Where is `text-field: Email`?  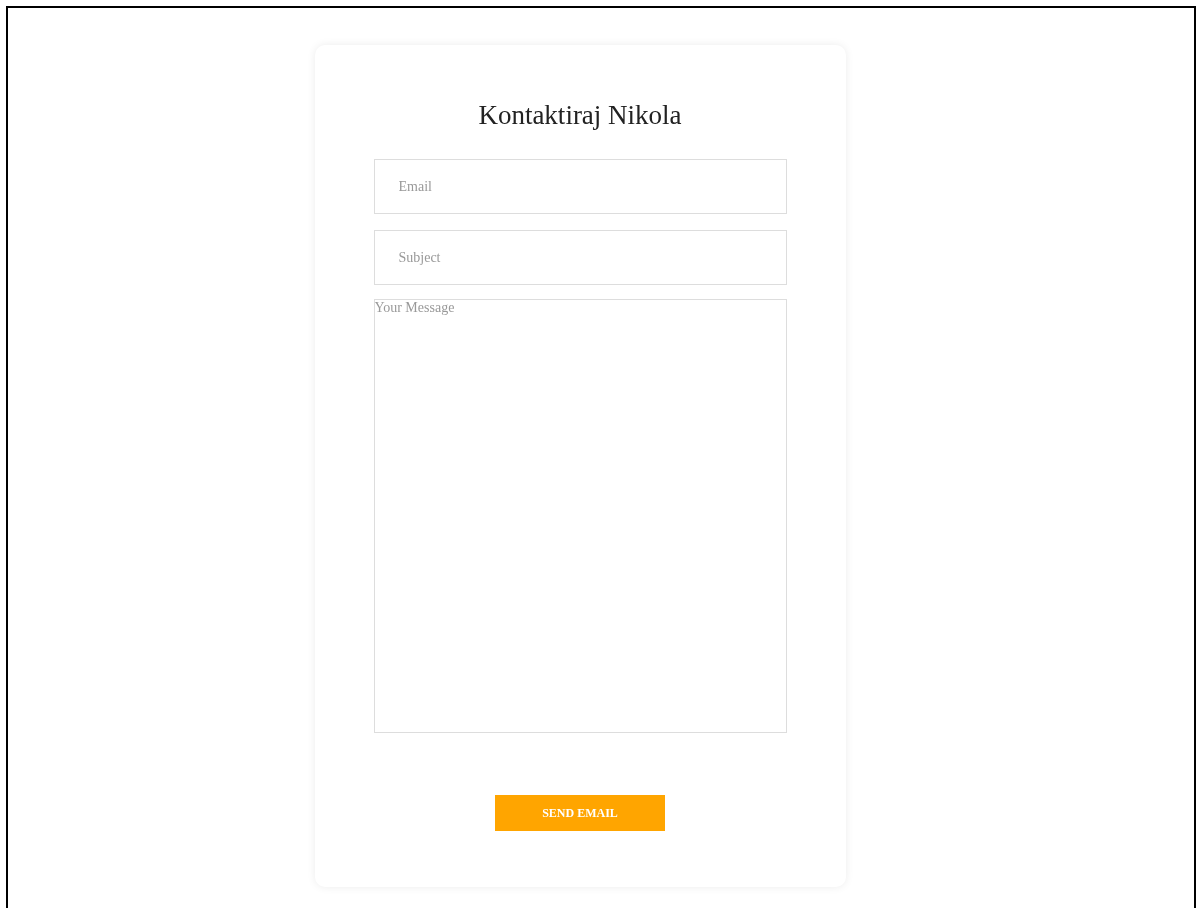 text-field: Email is located at coordinates (580, 186).